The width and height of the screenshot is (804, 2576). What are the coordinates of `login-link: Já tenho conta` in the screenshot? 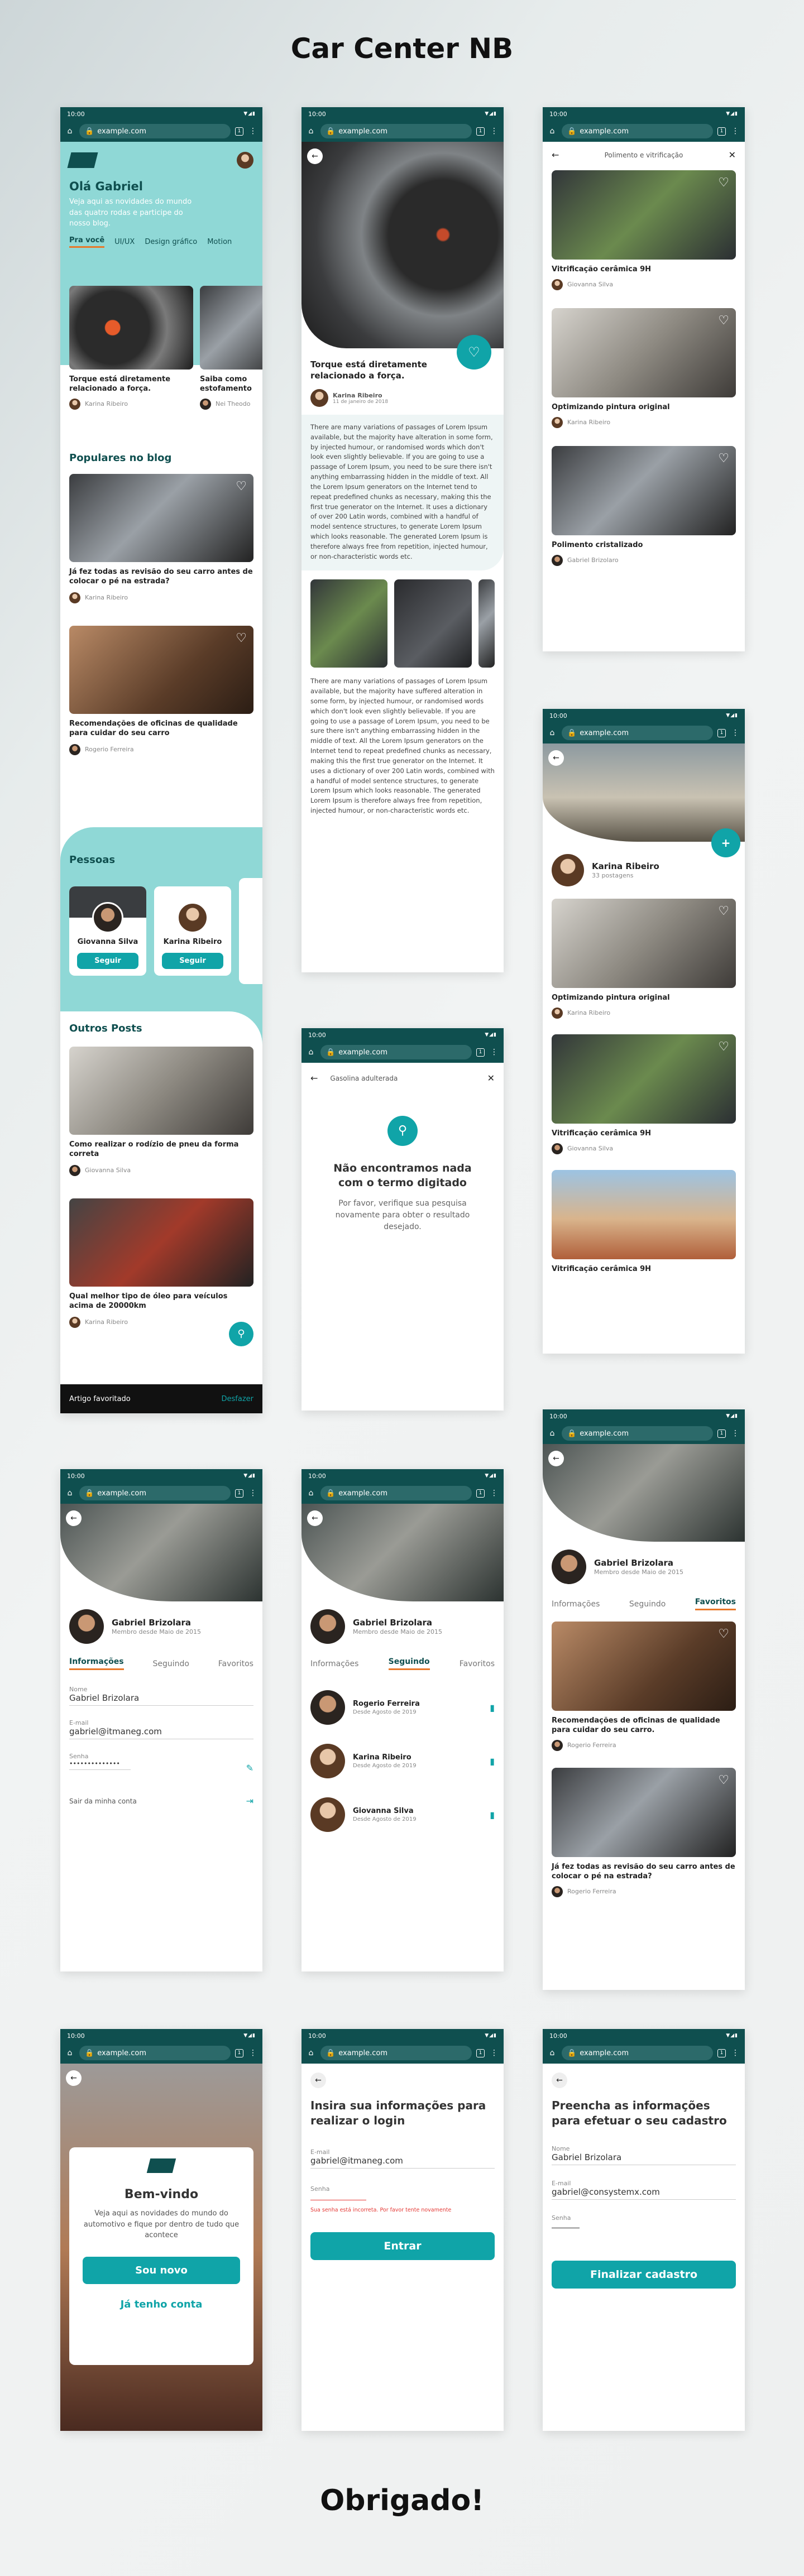 It's located at (162, 2304).